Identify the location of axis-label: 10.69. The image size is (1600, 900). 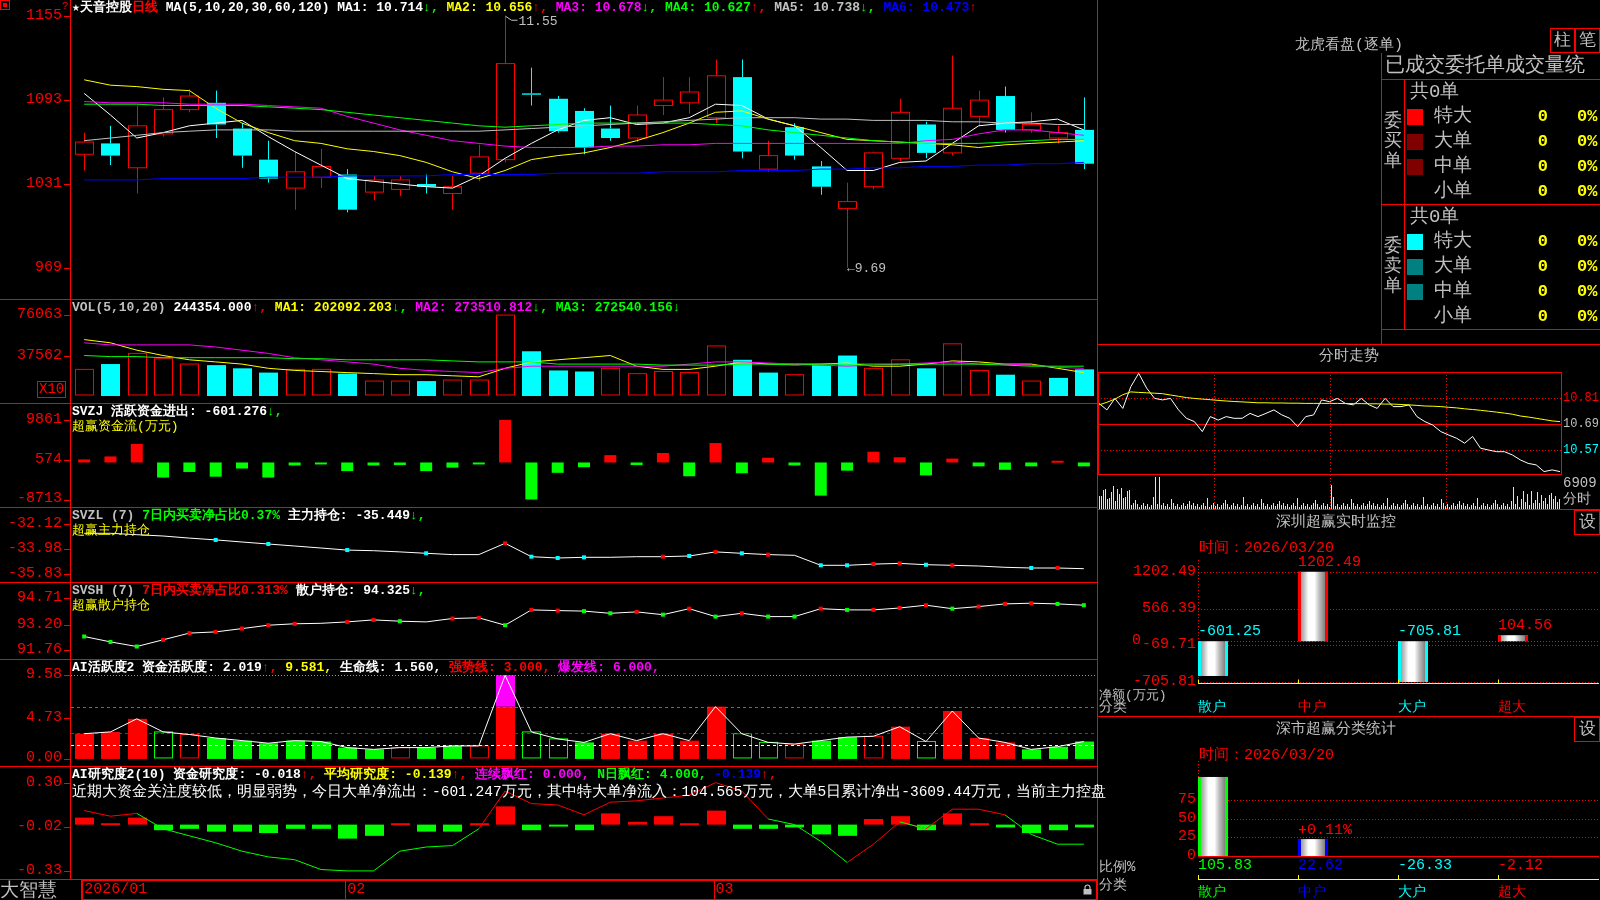
(1581, 423).